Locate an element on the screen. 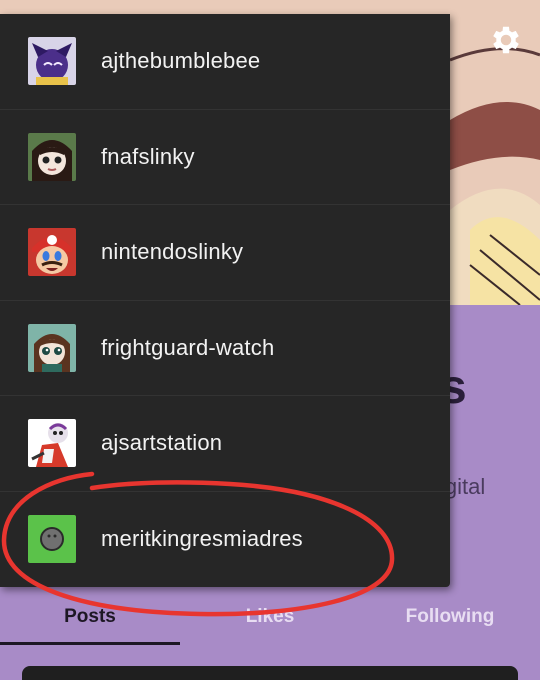 This screenshot has width=540, height=680. tab-following: Following is located at coordinates (450, 617).